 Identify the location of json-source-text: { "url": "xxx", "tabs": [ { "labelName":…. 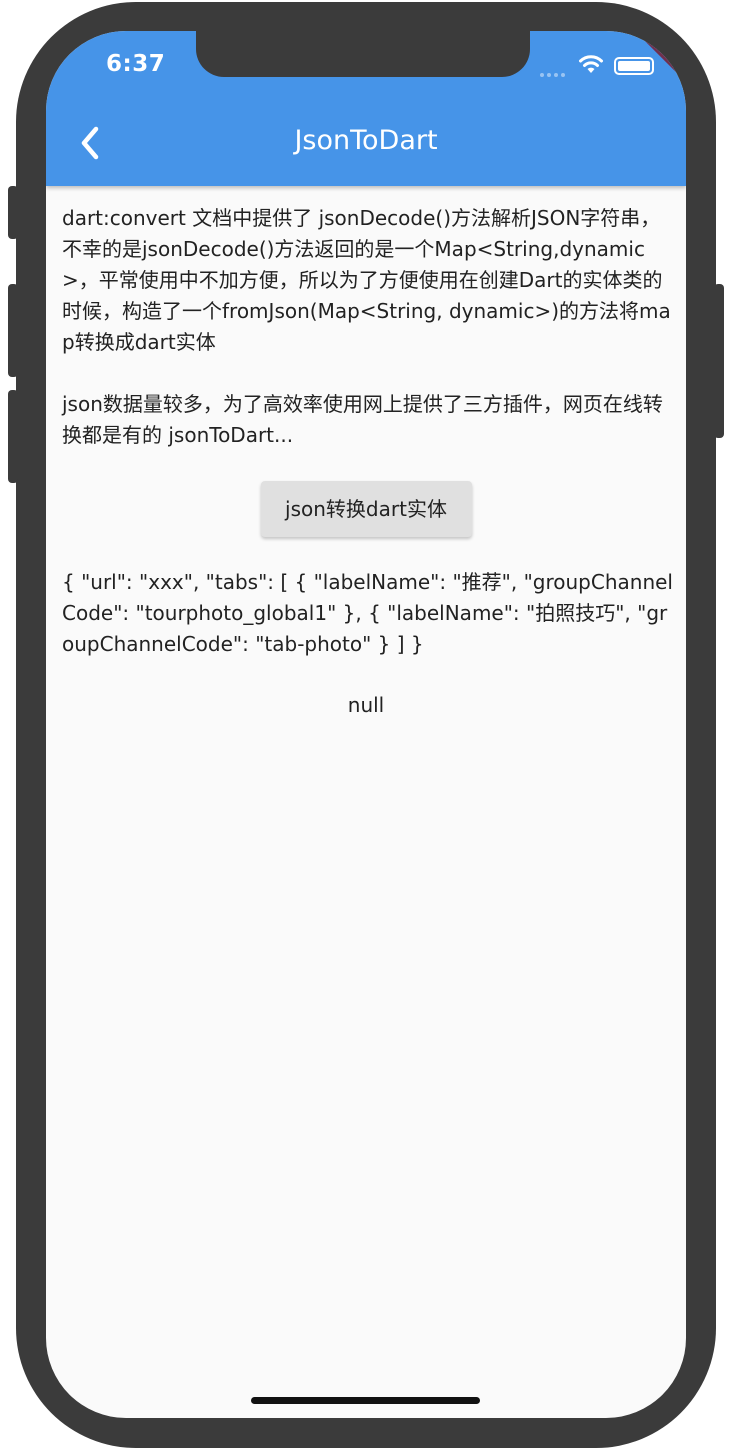
(367, 613).